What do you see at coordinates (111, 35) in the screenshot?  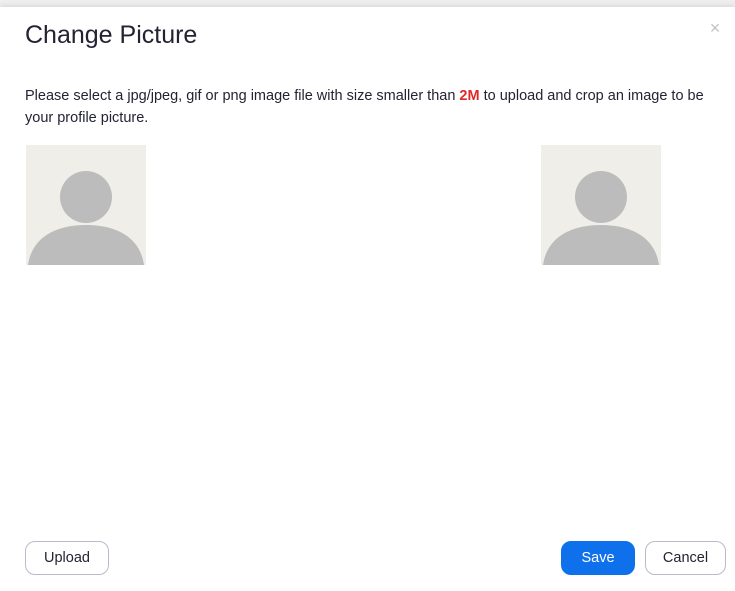 I see `dialog-title: Change Picture` at bounding box center [111, 35].